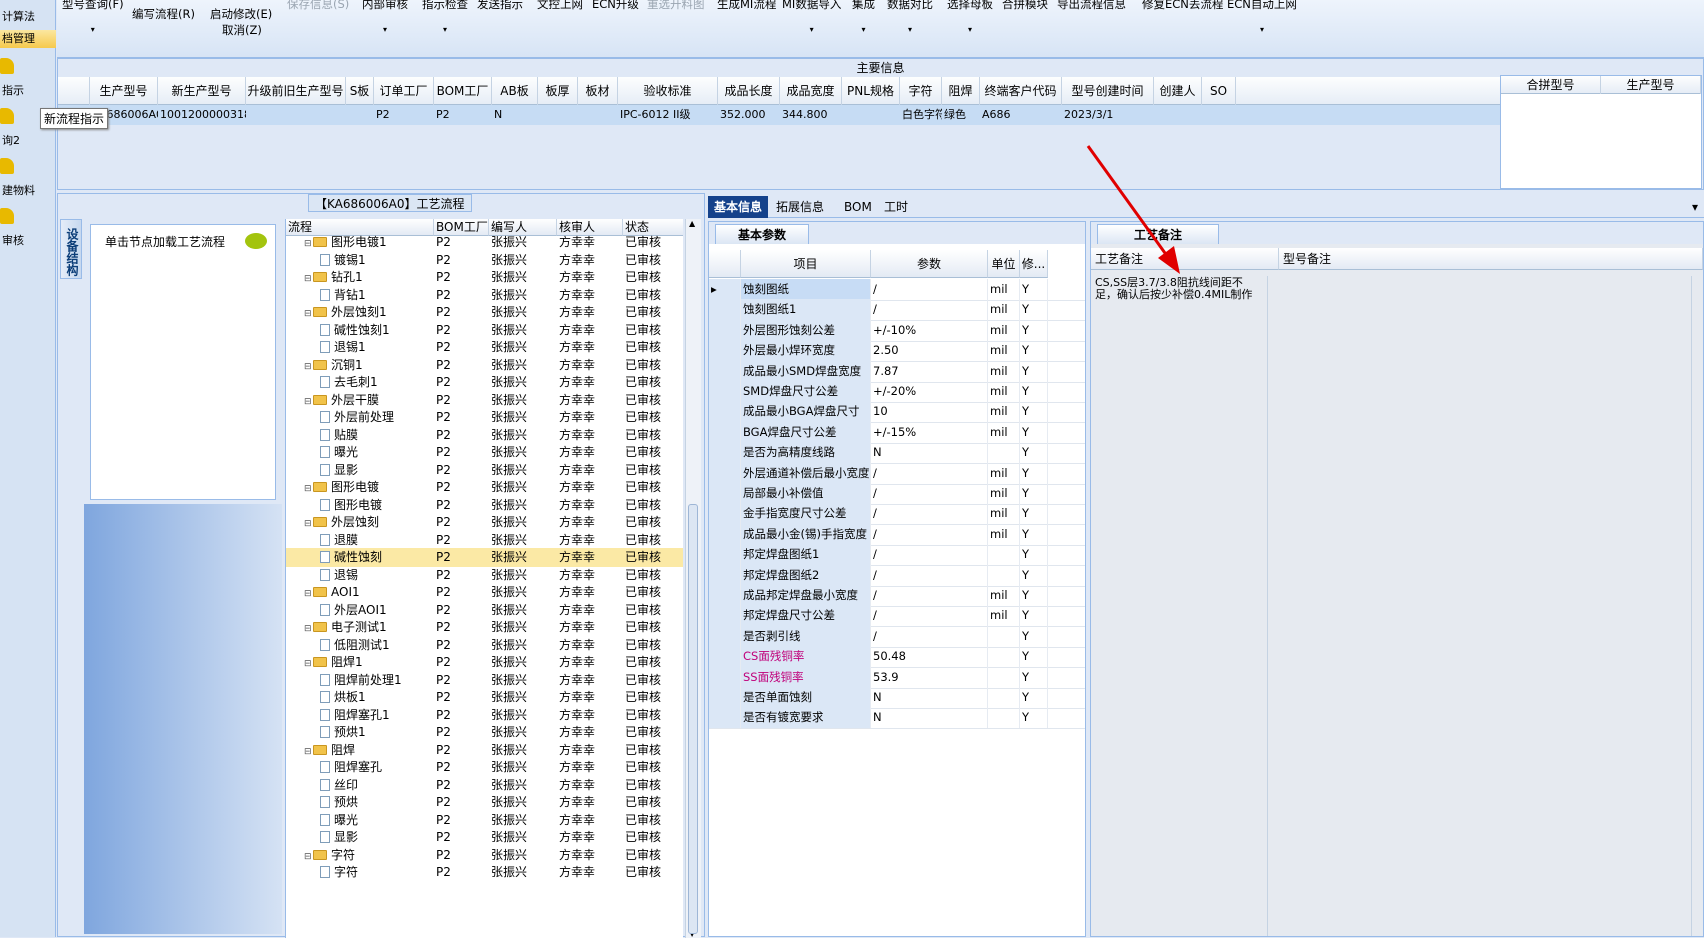 This screenshot has height=938, width=1704. I want to click on tree-node: 阻焊前处理1, so click(360, 680).